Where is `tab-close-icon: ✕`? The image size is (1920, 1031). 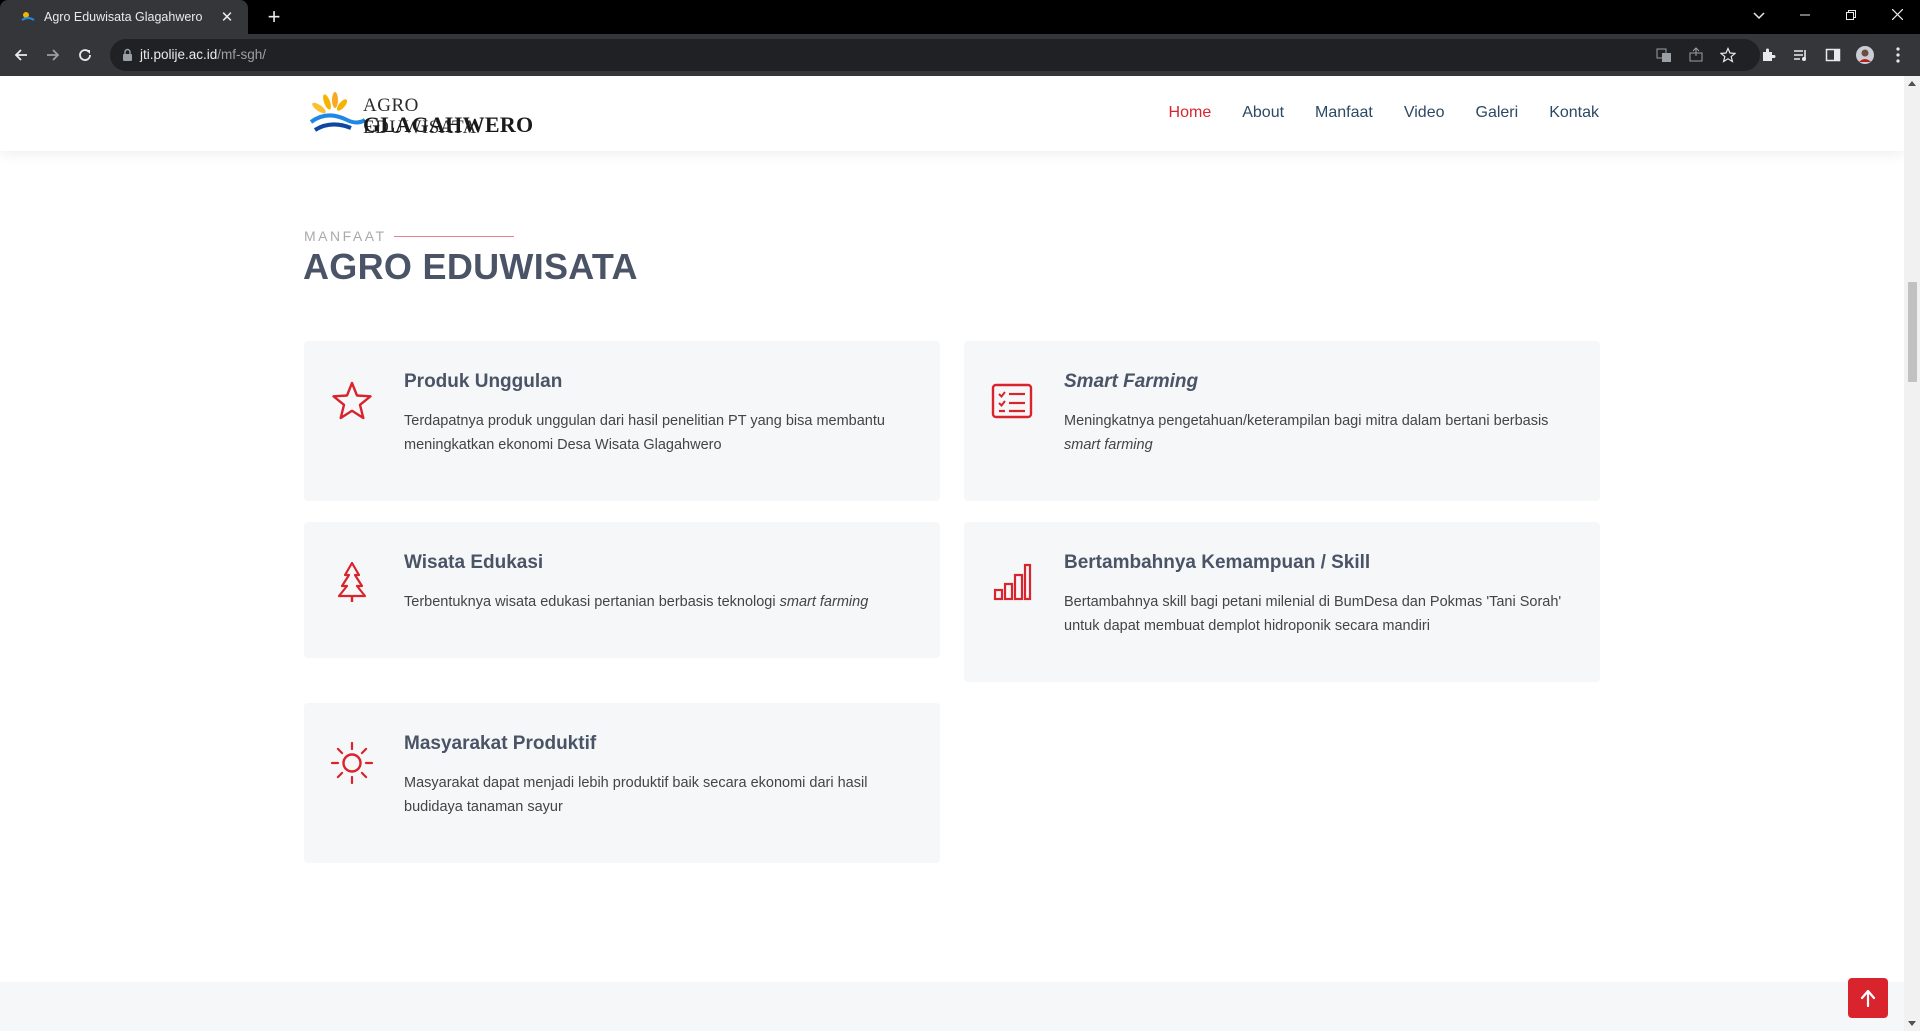 tab-close-icon: ✕ is located at coordinates (227, 17).